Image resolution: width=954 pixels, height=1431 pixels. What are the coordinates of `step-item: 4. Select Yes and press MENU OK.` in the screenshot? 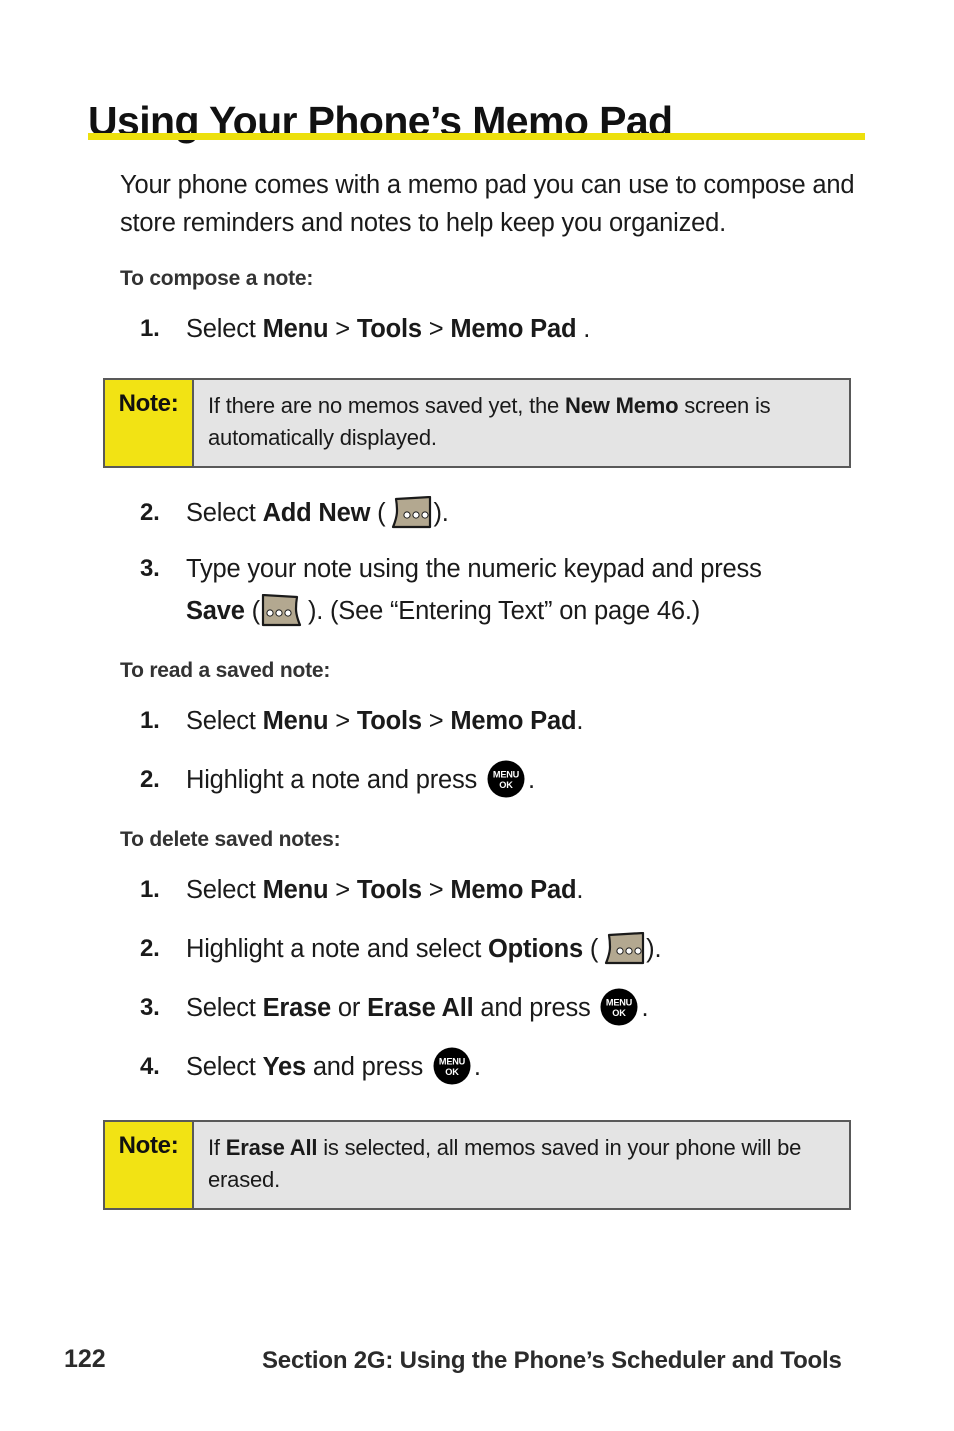 It's located at (433, 1067).